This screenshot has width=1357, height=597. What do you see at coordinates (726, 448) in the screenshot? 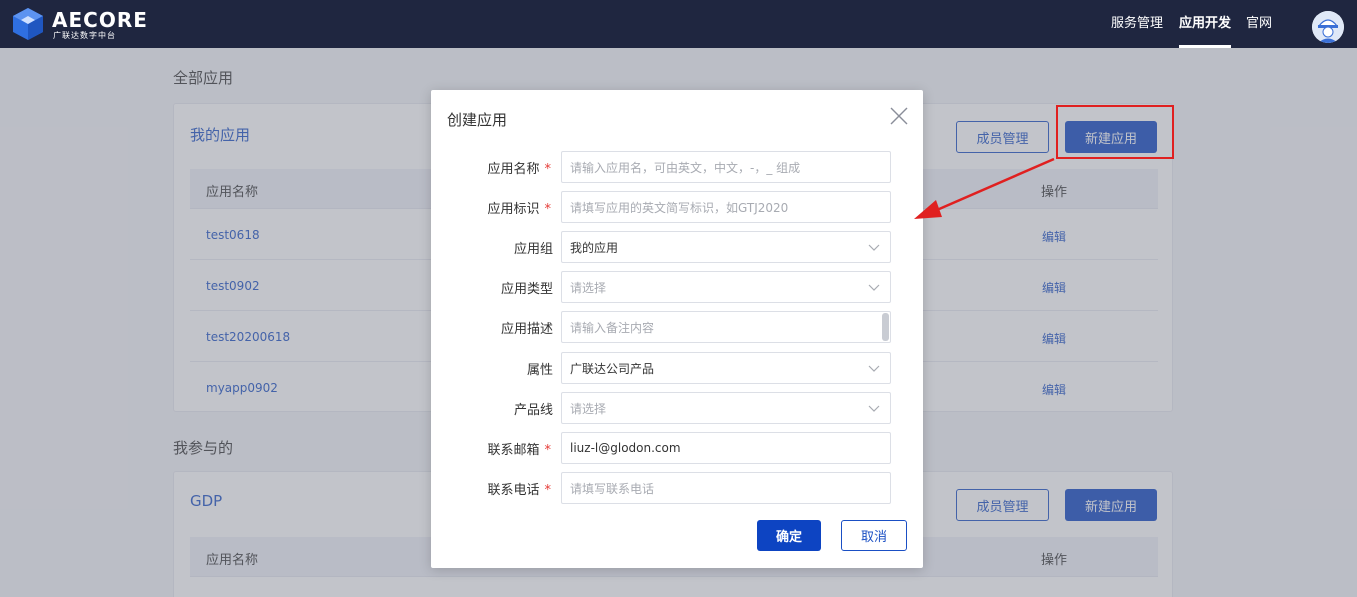
I see `contact-email-input: liuz-l@glodon.com` at bounding box center [726, 448].